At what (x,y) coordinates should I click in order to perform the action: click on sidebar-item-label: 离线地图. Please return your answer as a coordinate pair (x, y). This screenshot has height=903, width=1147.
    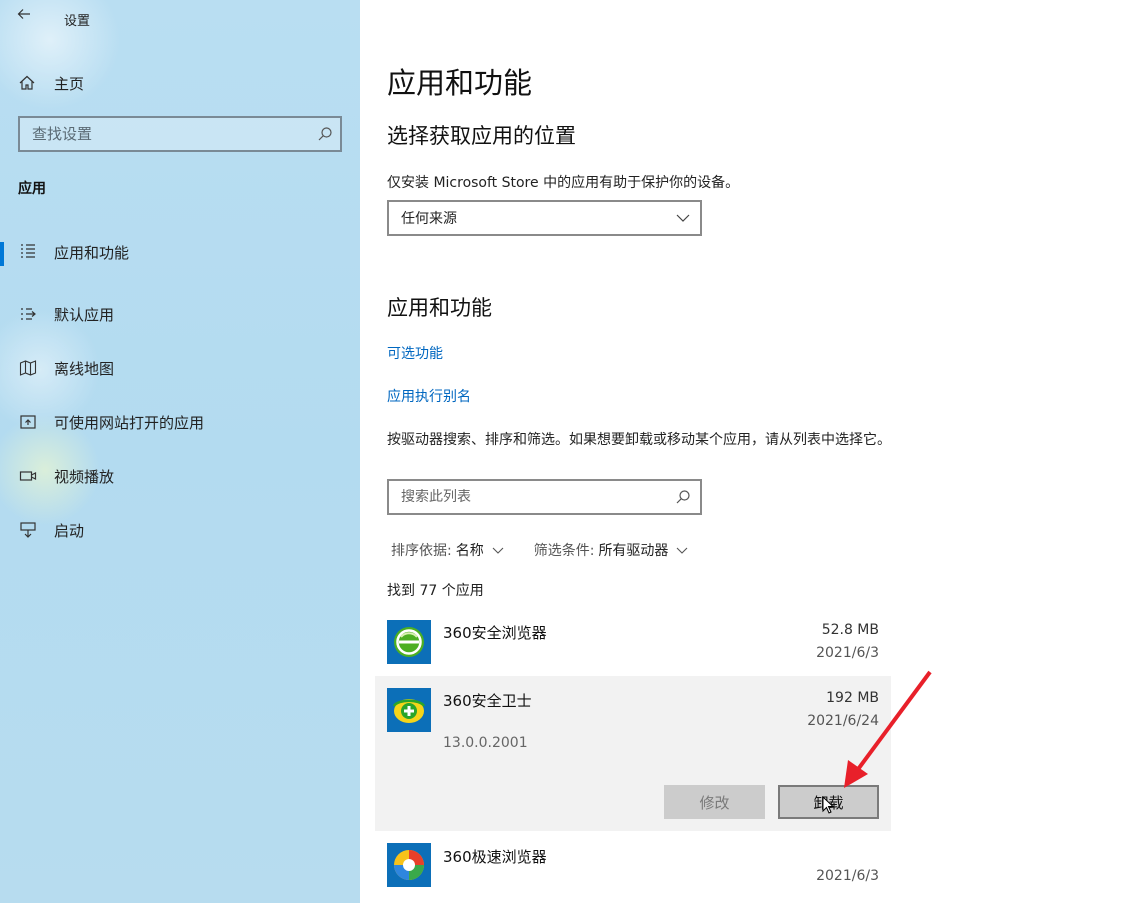
    Looking at the image, I should click on (84, 368).